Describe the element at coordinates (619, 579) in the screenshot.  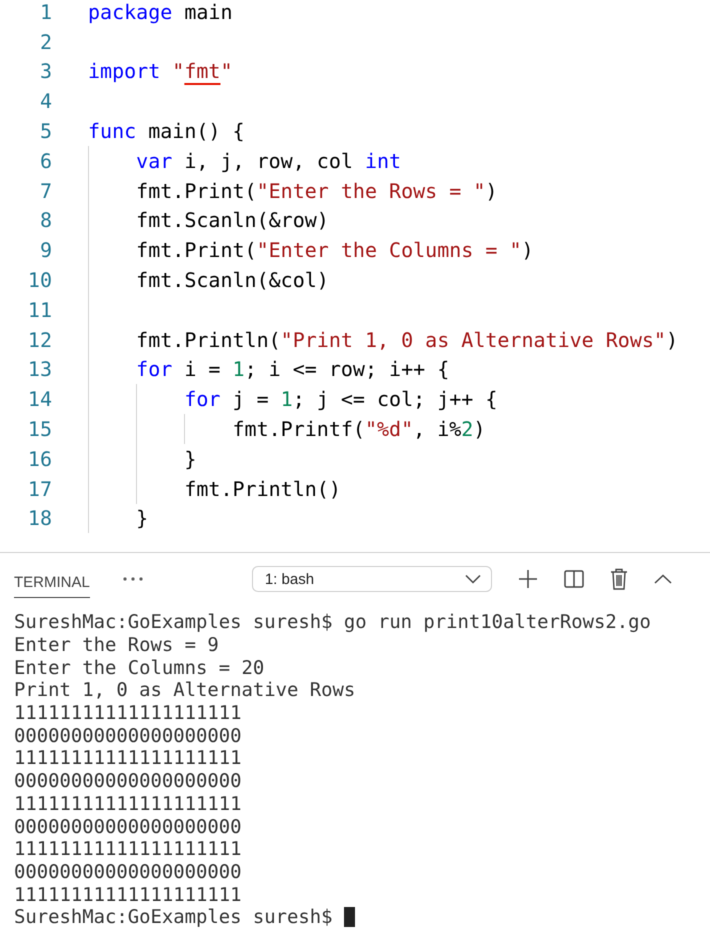
I see `trash-icon` at that location.